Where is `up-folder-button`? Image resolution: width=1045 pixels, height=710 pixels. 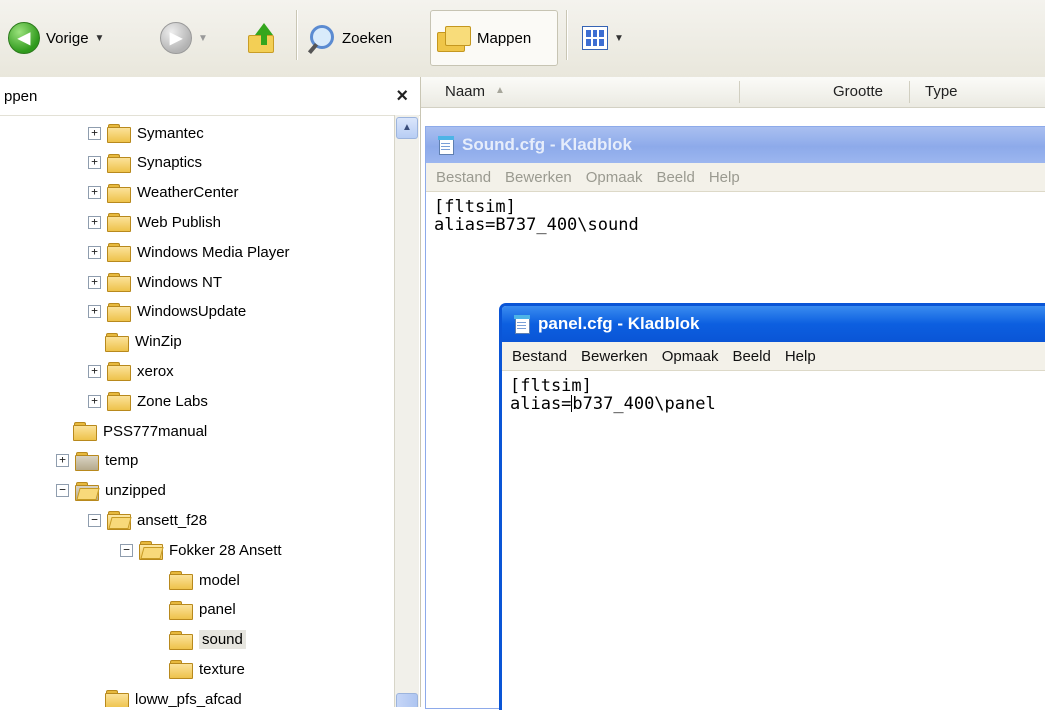
up-folder-button is located at coordinates (261, 38).